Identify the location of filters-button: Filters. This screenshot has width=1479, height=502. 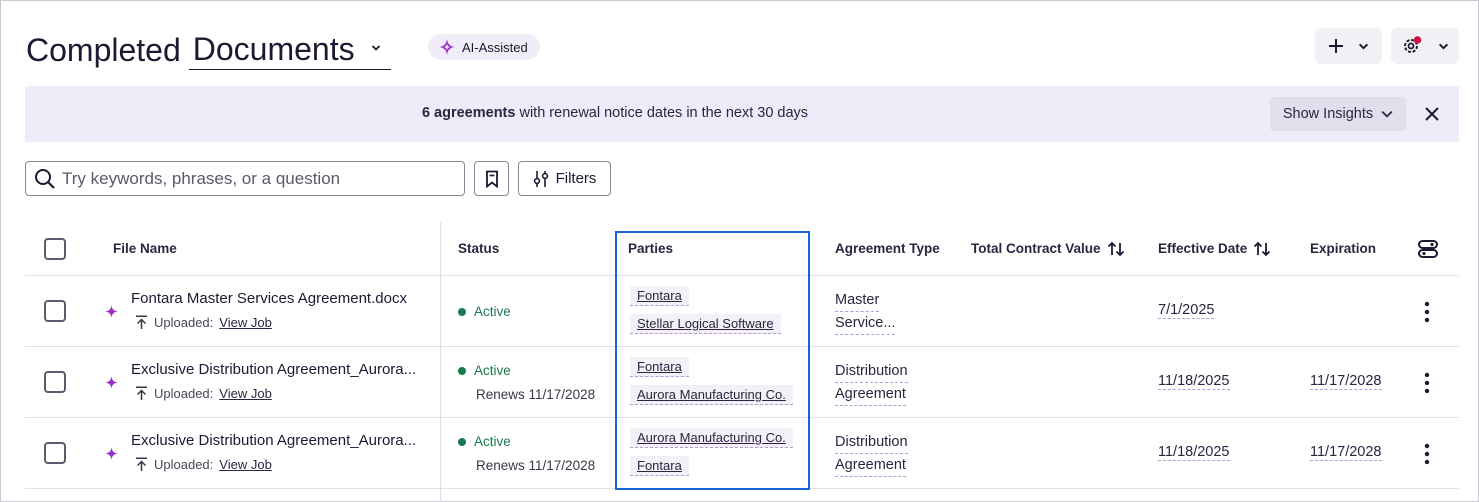
(564, 178).